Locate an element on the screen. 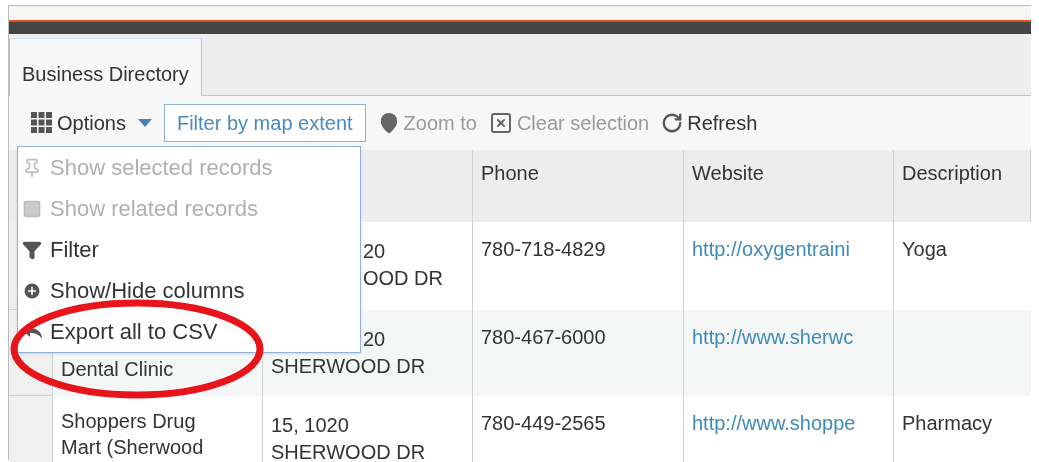 The image size is (1039, 462). column-header: Description is located at coordinates (962, 186).